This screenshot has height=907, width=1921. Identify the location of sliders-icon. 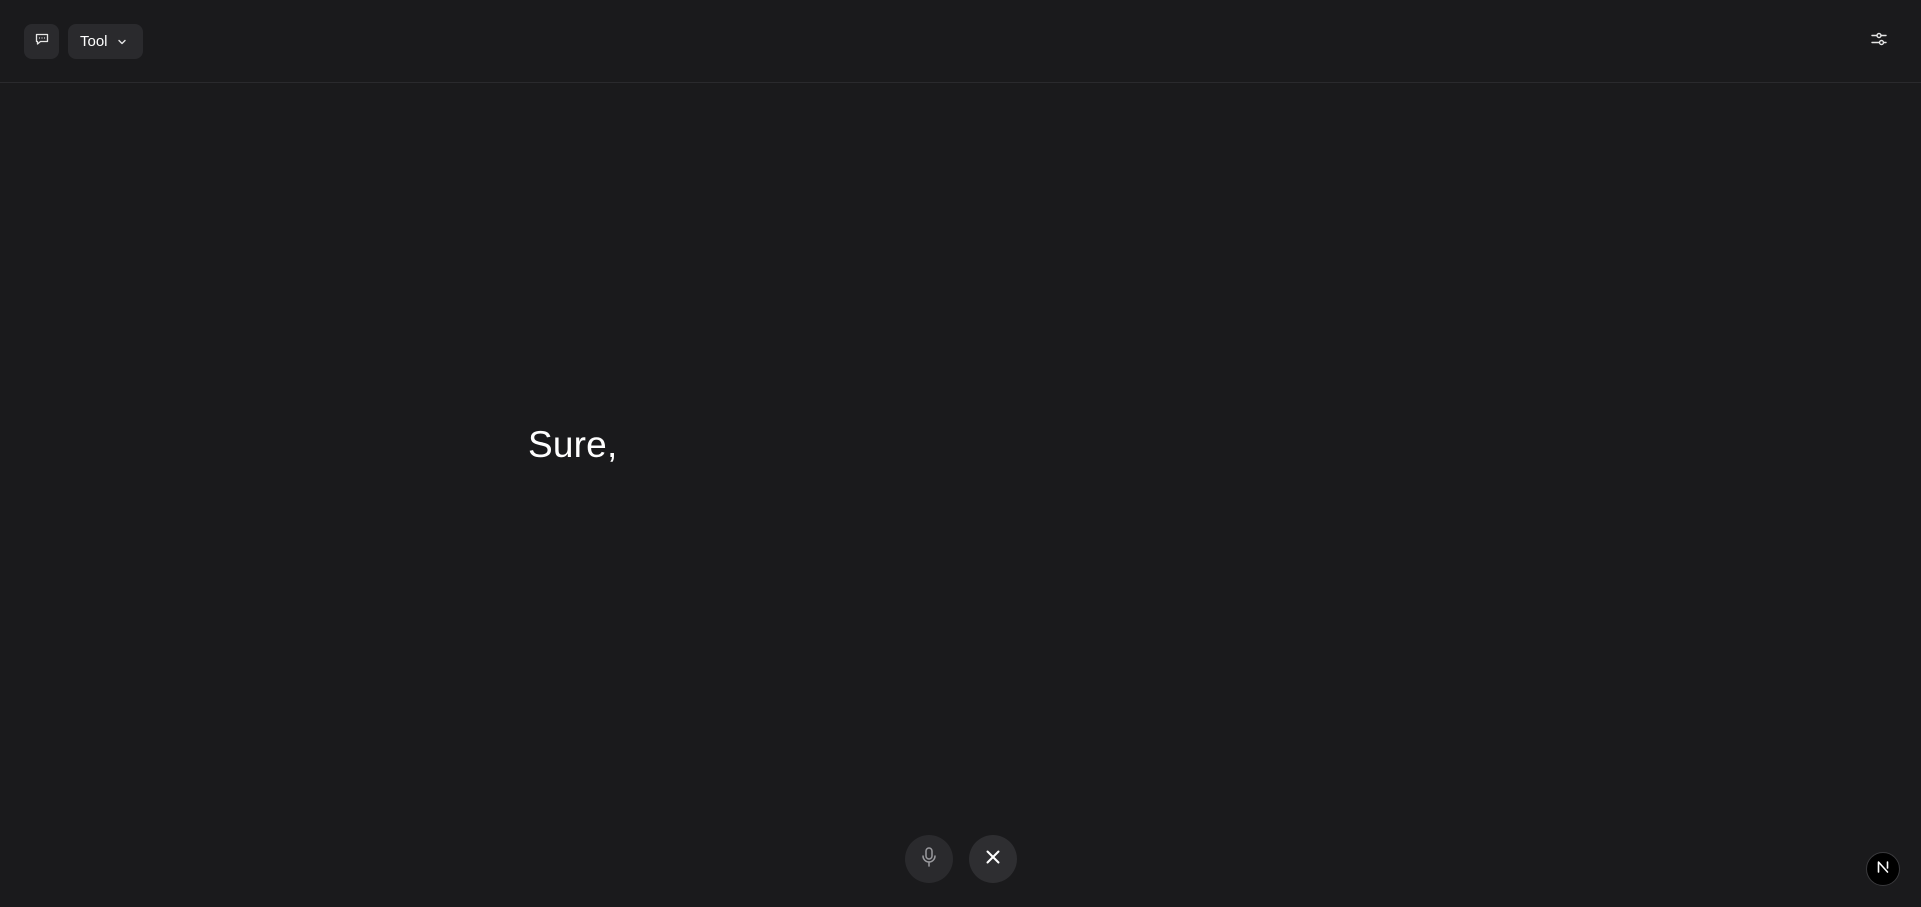
(1879, 41).